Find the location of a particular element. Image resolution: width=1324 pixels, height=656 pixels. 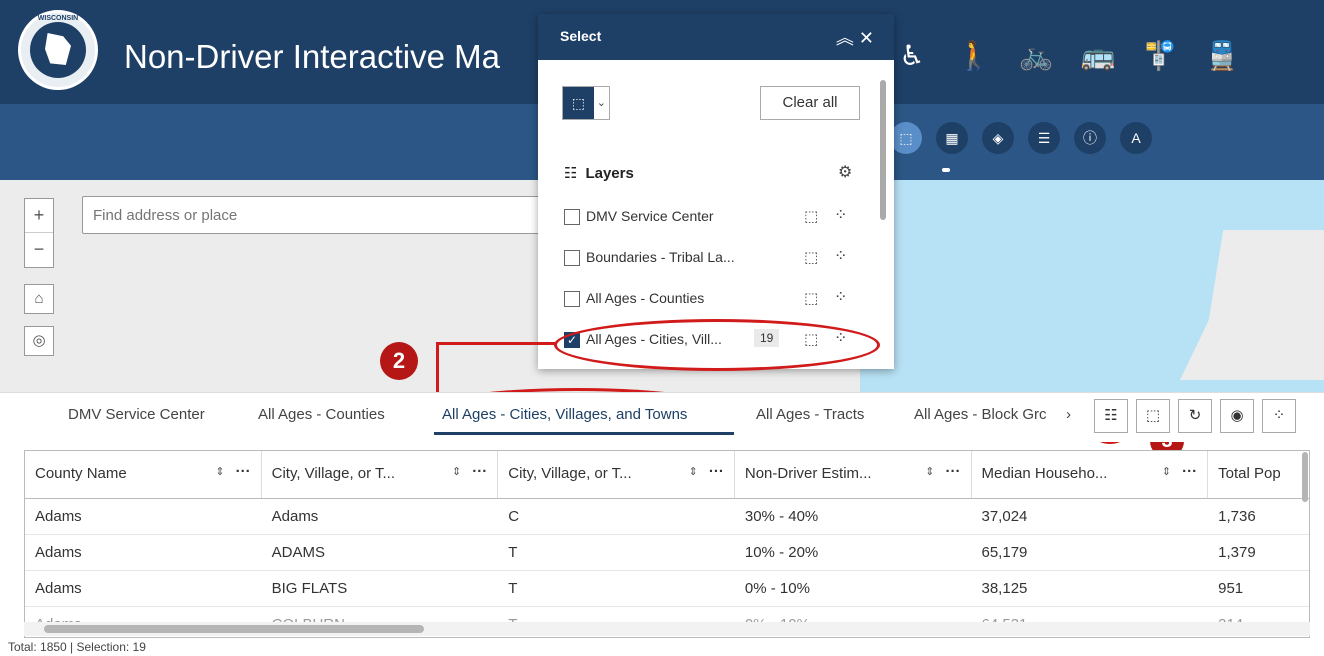

home-button: ⌂ is located at coordinates (39, 299).